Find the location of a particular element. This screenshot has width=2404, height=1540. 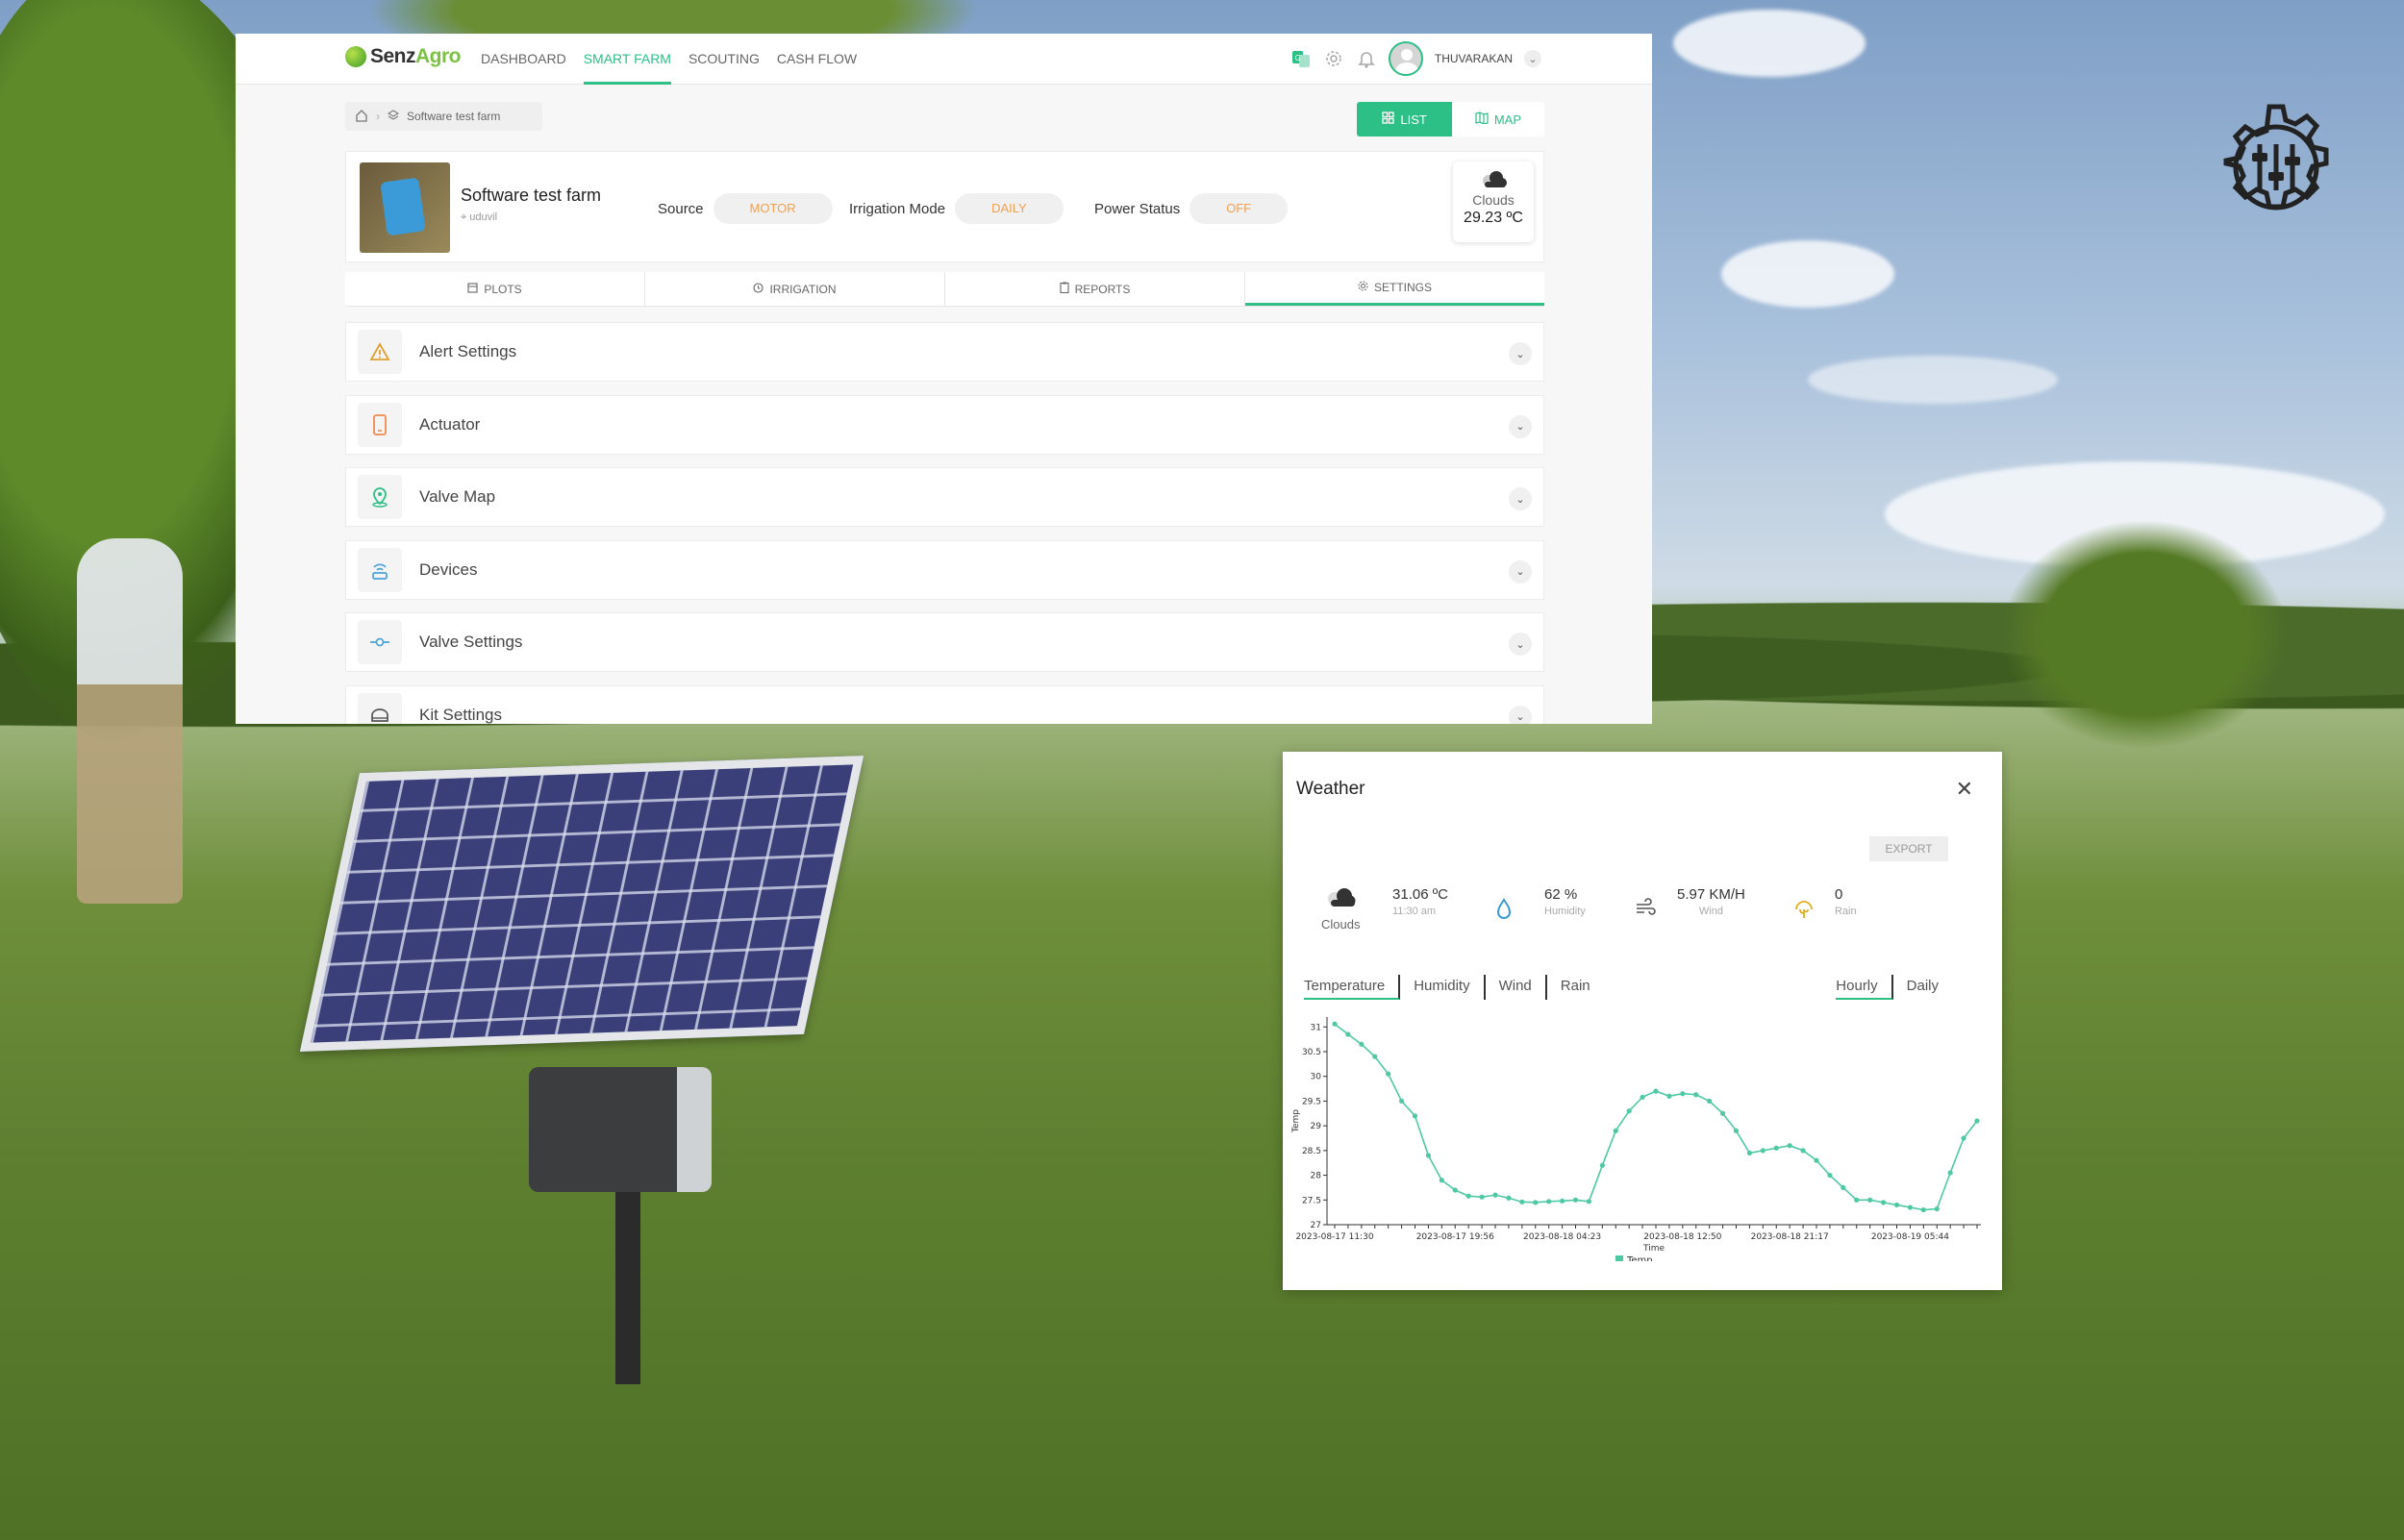

nav-cash-flow: CASH FLOW is located at coordinates (817, 59).